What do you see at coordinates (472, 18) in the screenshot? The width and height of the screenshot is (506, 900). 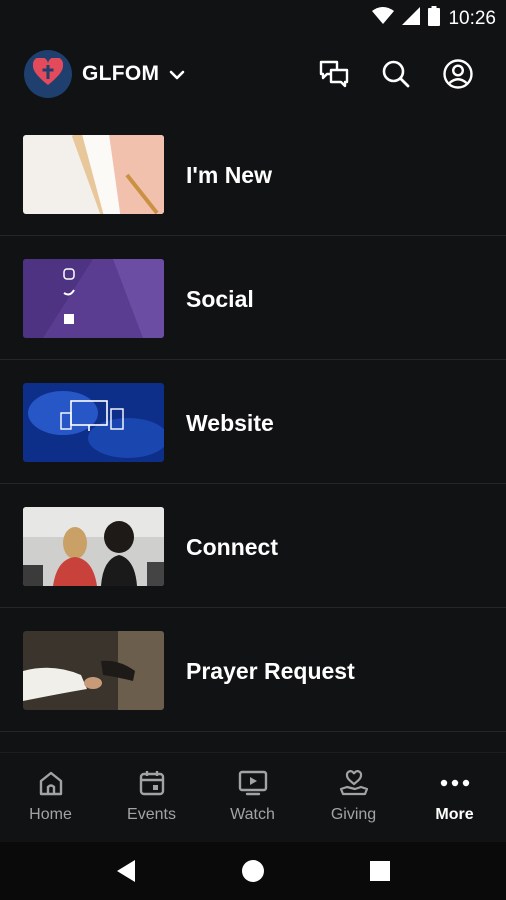 I see `clock: 10:26` at bounding box center [472, 18].